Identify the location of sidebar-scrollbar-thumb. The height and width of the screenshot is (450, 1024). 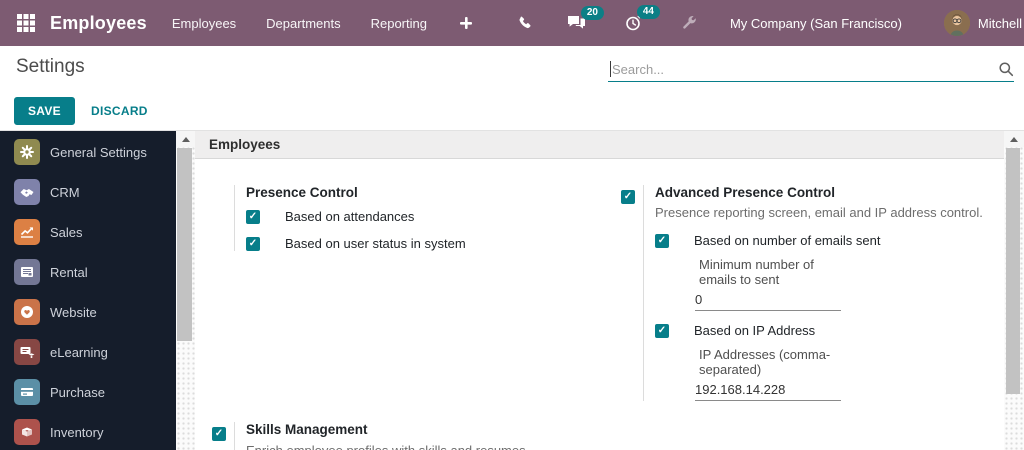
(184, 244).